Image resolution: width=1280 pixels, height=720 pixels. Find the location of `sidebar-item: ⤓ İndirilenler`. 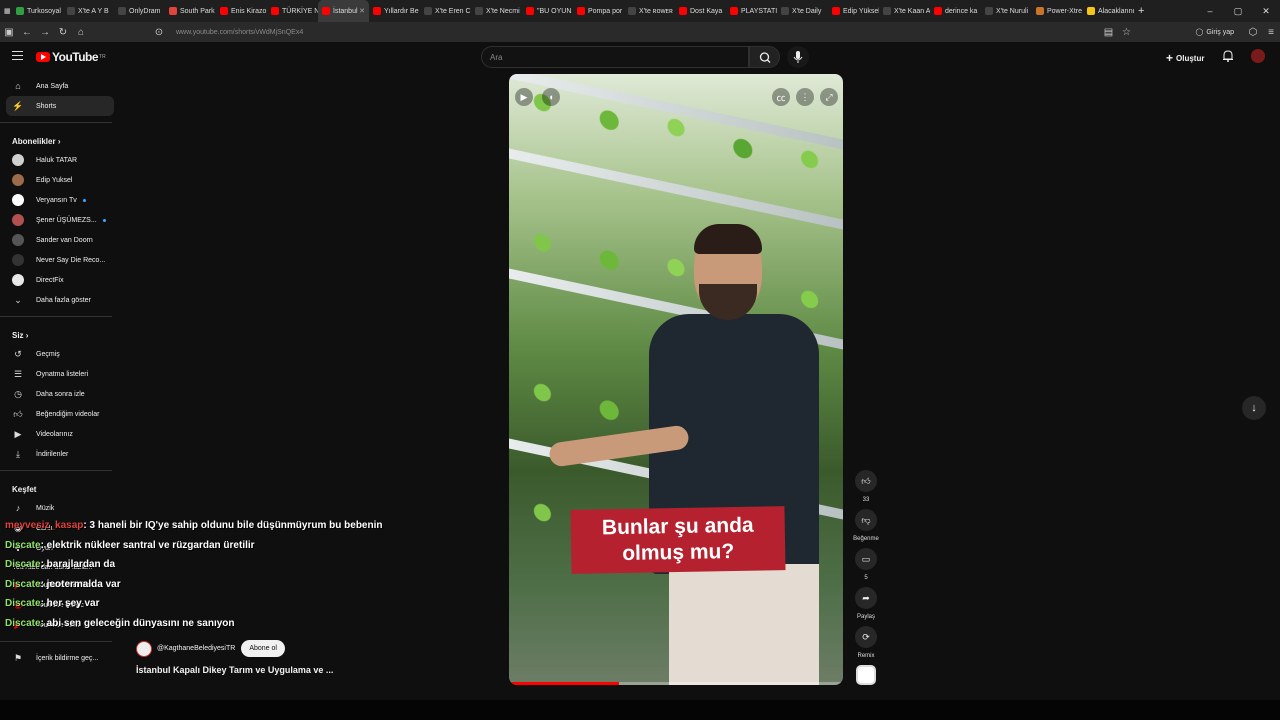

sidebar-item: ⤓ İndirilenler is located at coordinates (57, 454).